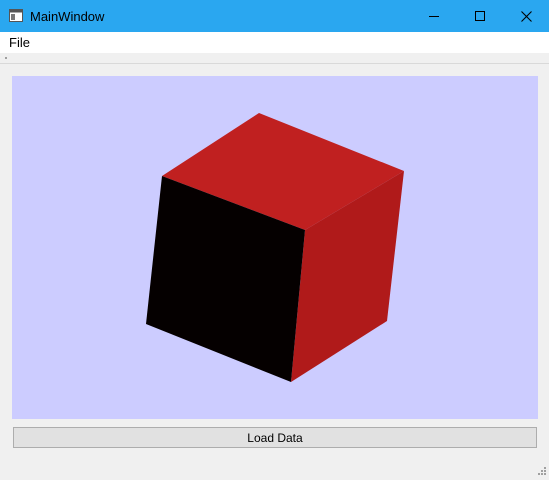 The height and width of the screenshot is (480, 549). Describe the element at coordinates (275, 437) in the screenshot. I see `load-data-button: Load Data` at that location.